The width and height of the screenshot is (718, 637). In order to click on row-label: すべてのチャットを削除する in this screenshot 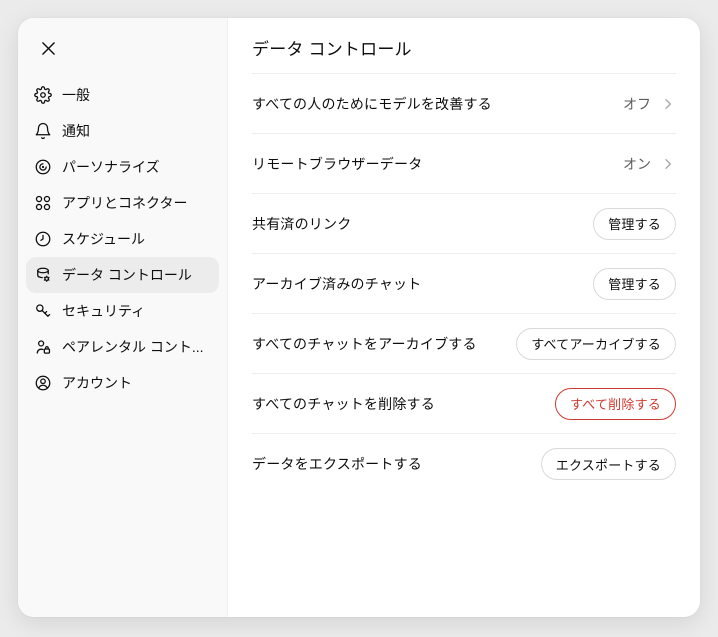, I will do `click(343, 403)`.